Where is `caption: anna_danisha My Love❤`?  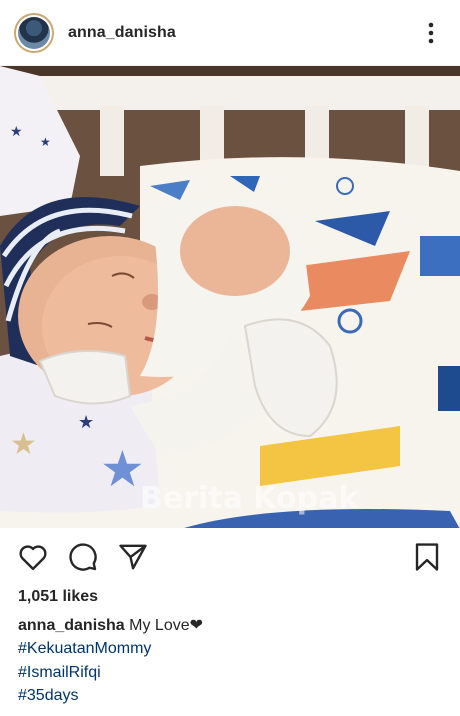
caption: anna_danisha My Love❤ is located at coordinates (230, 625).